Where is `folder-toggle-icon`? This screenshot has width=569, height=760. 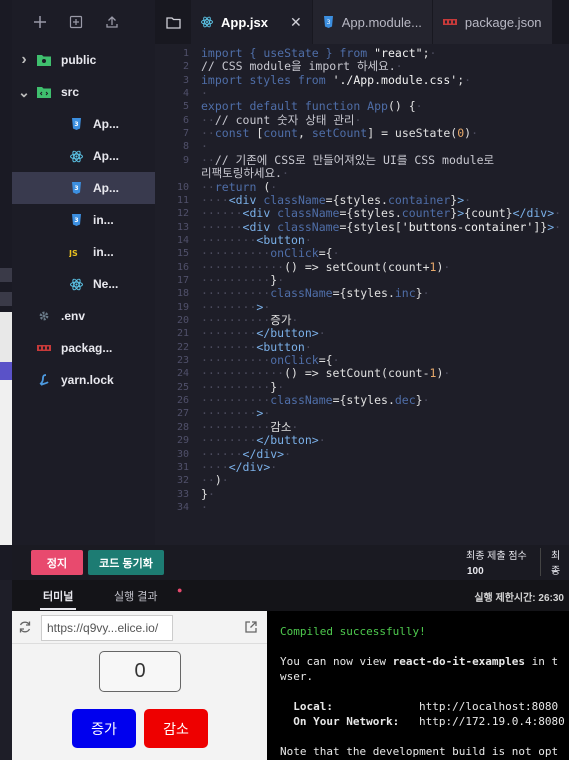 folder-toggle-icon is located at coordinates (173, 22).